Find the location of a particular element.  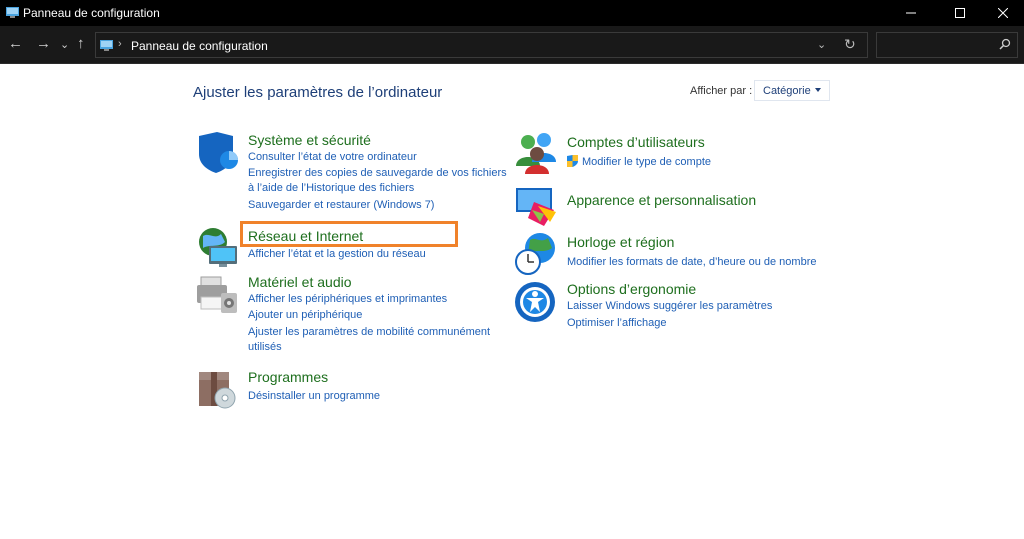

up-arrow-icon: ↑ is located at coordinates (81, 44).